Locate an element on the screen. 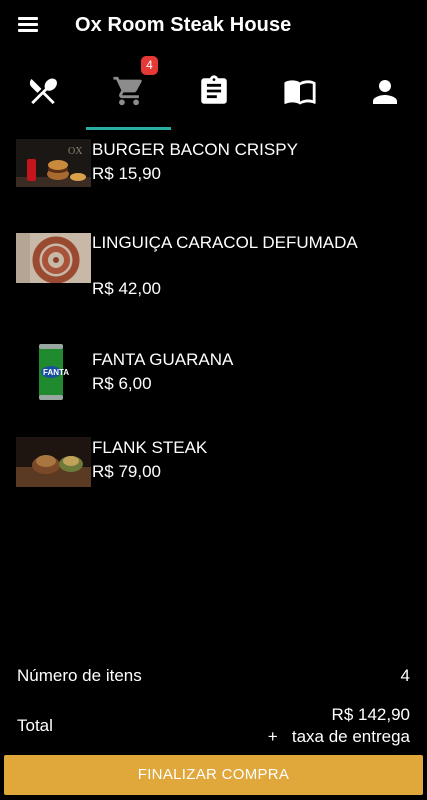 This screenshot has width=427, height=800. book-icon is located at coordinates (299, 92).